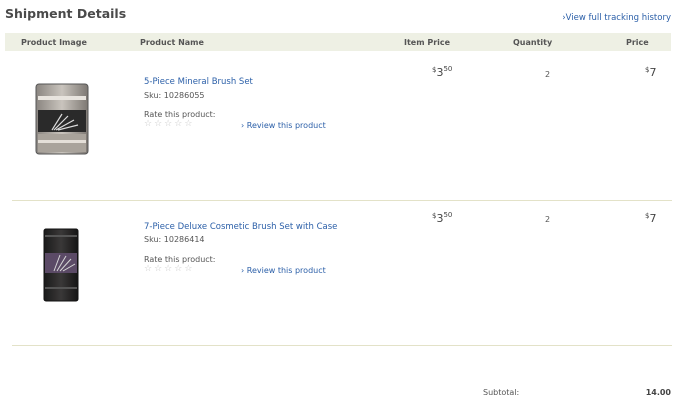 The height and width of the screenshot is (397, 680). Describe the element at coordinates (54, 42) in the screenshot. I see `header-product-image: Product Image` at that location.